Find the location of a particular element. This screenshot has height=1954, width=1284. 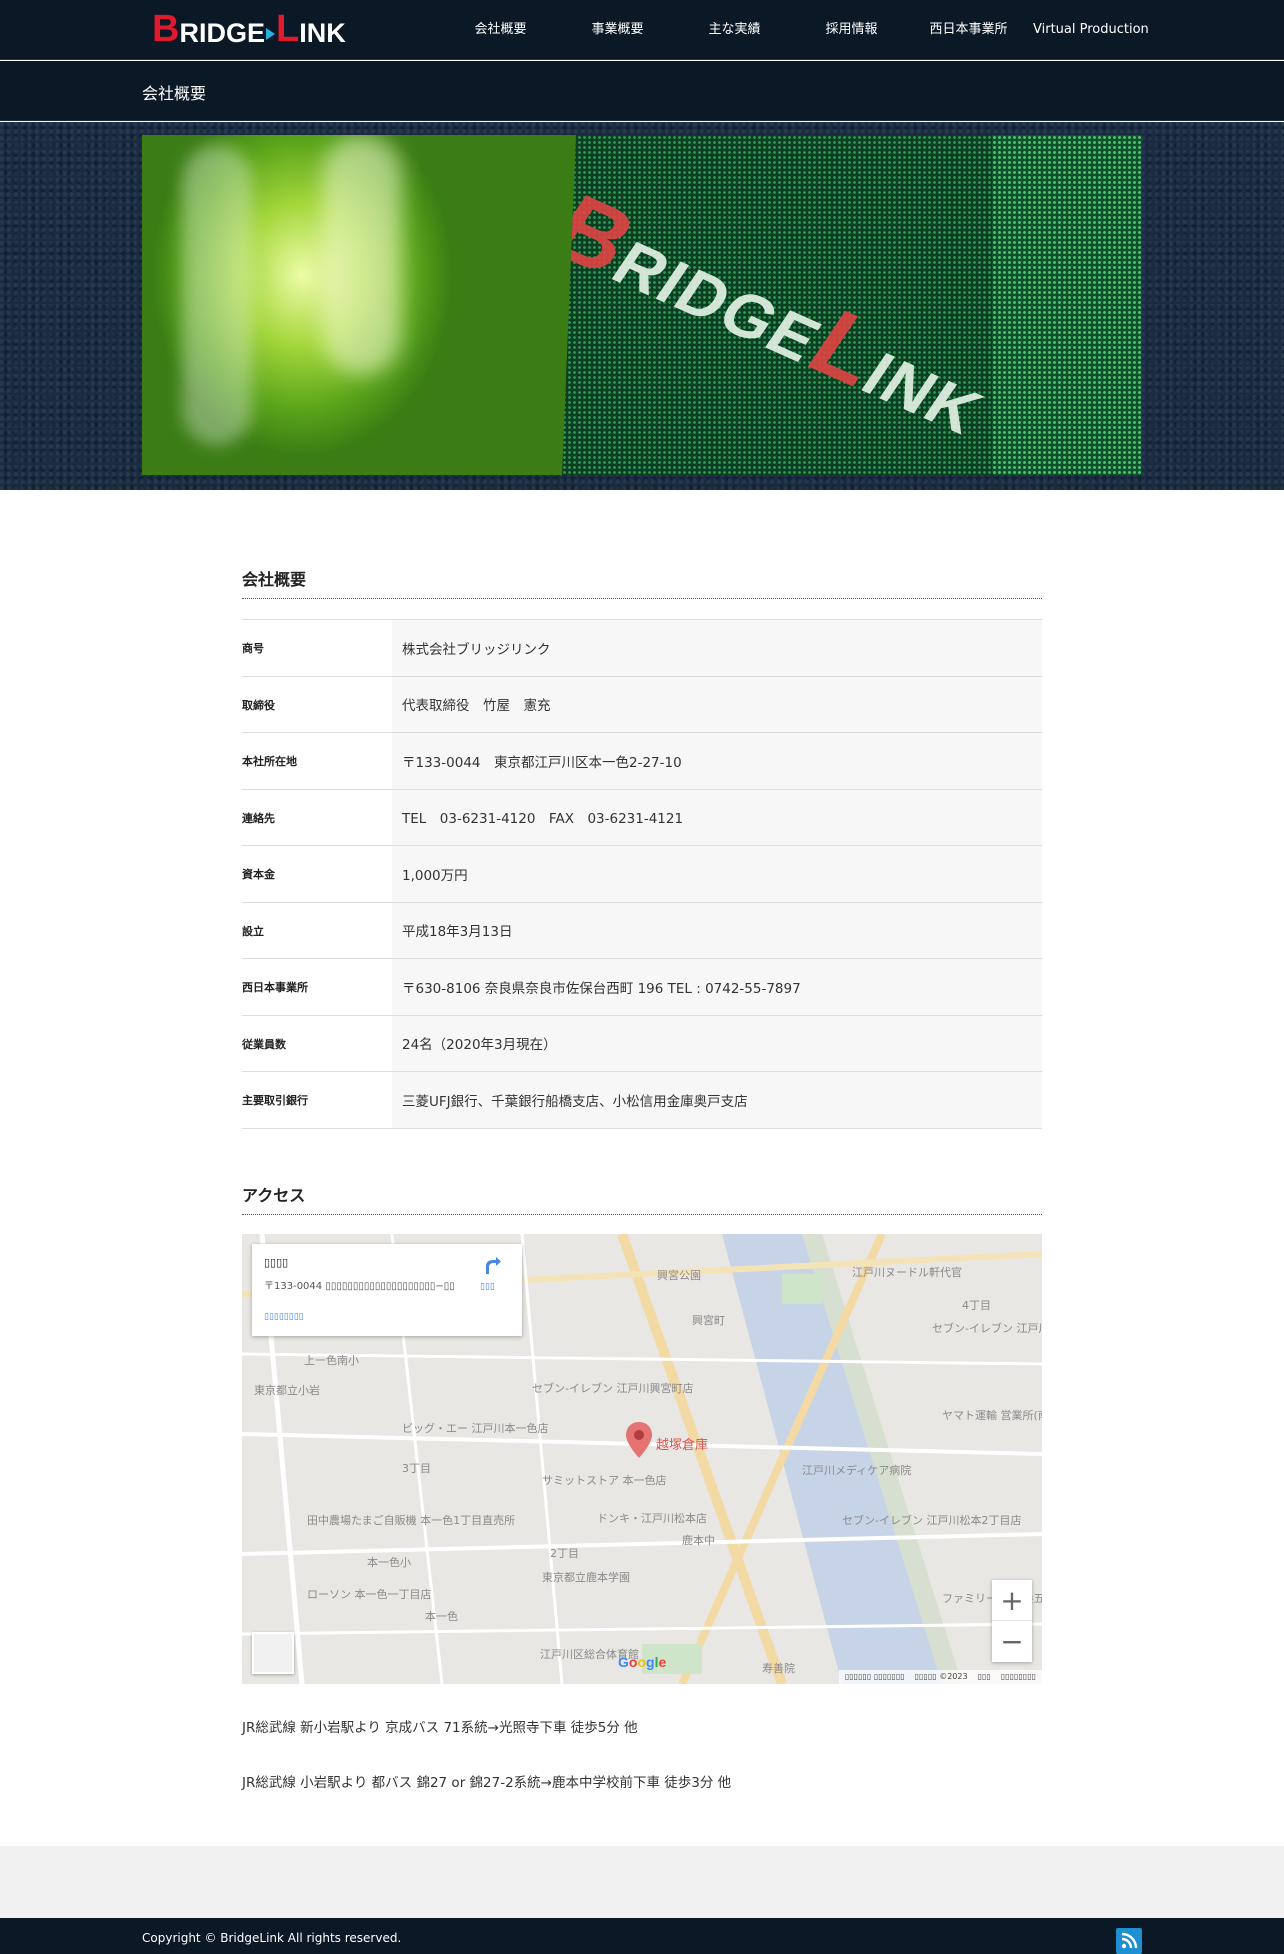

info-value: 24名（2020年3月現在） is located at coordinates (717, 1043).